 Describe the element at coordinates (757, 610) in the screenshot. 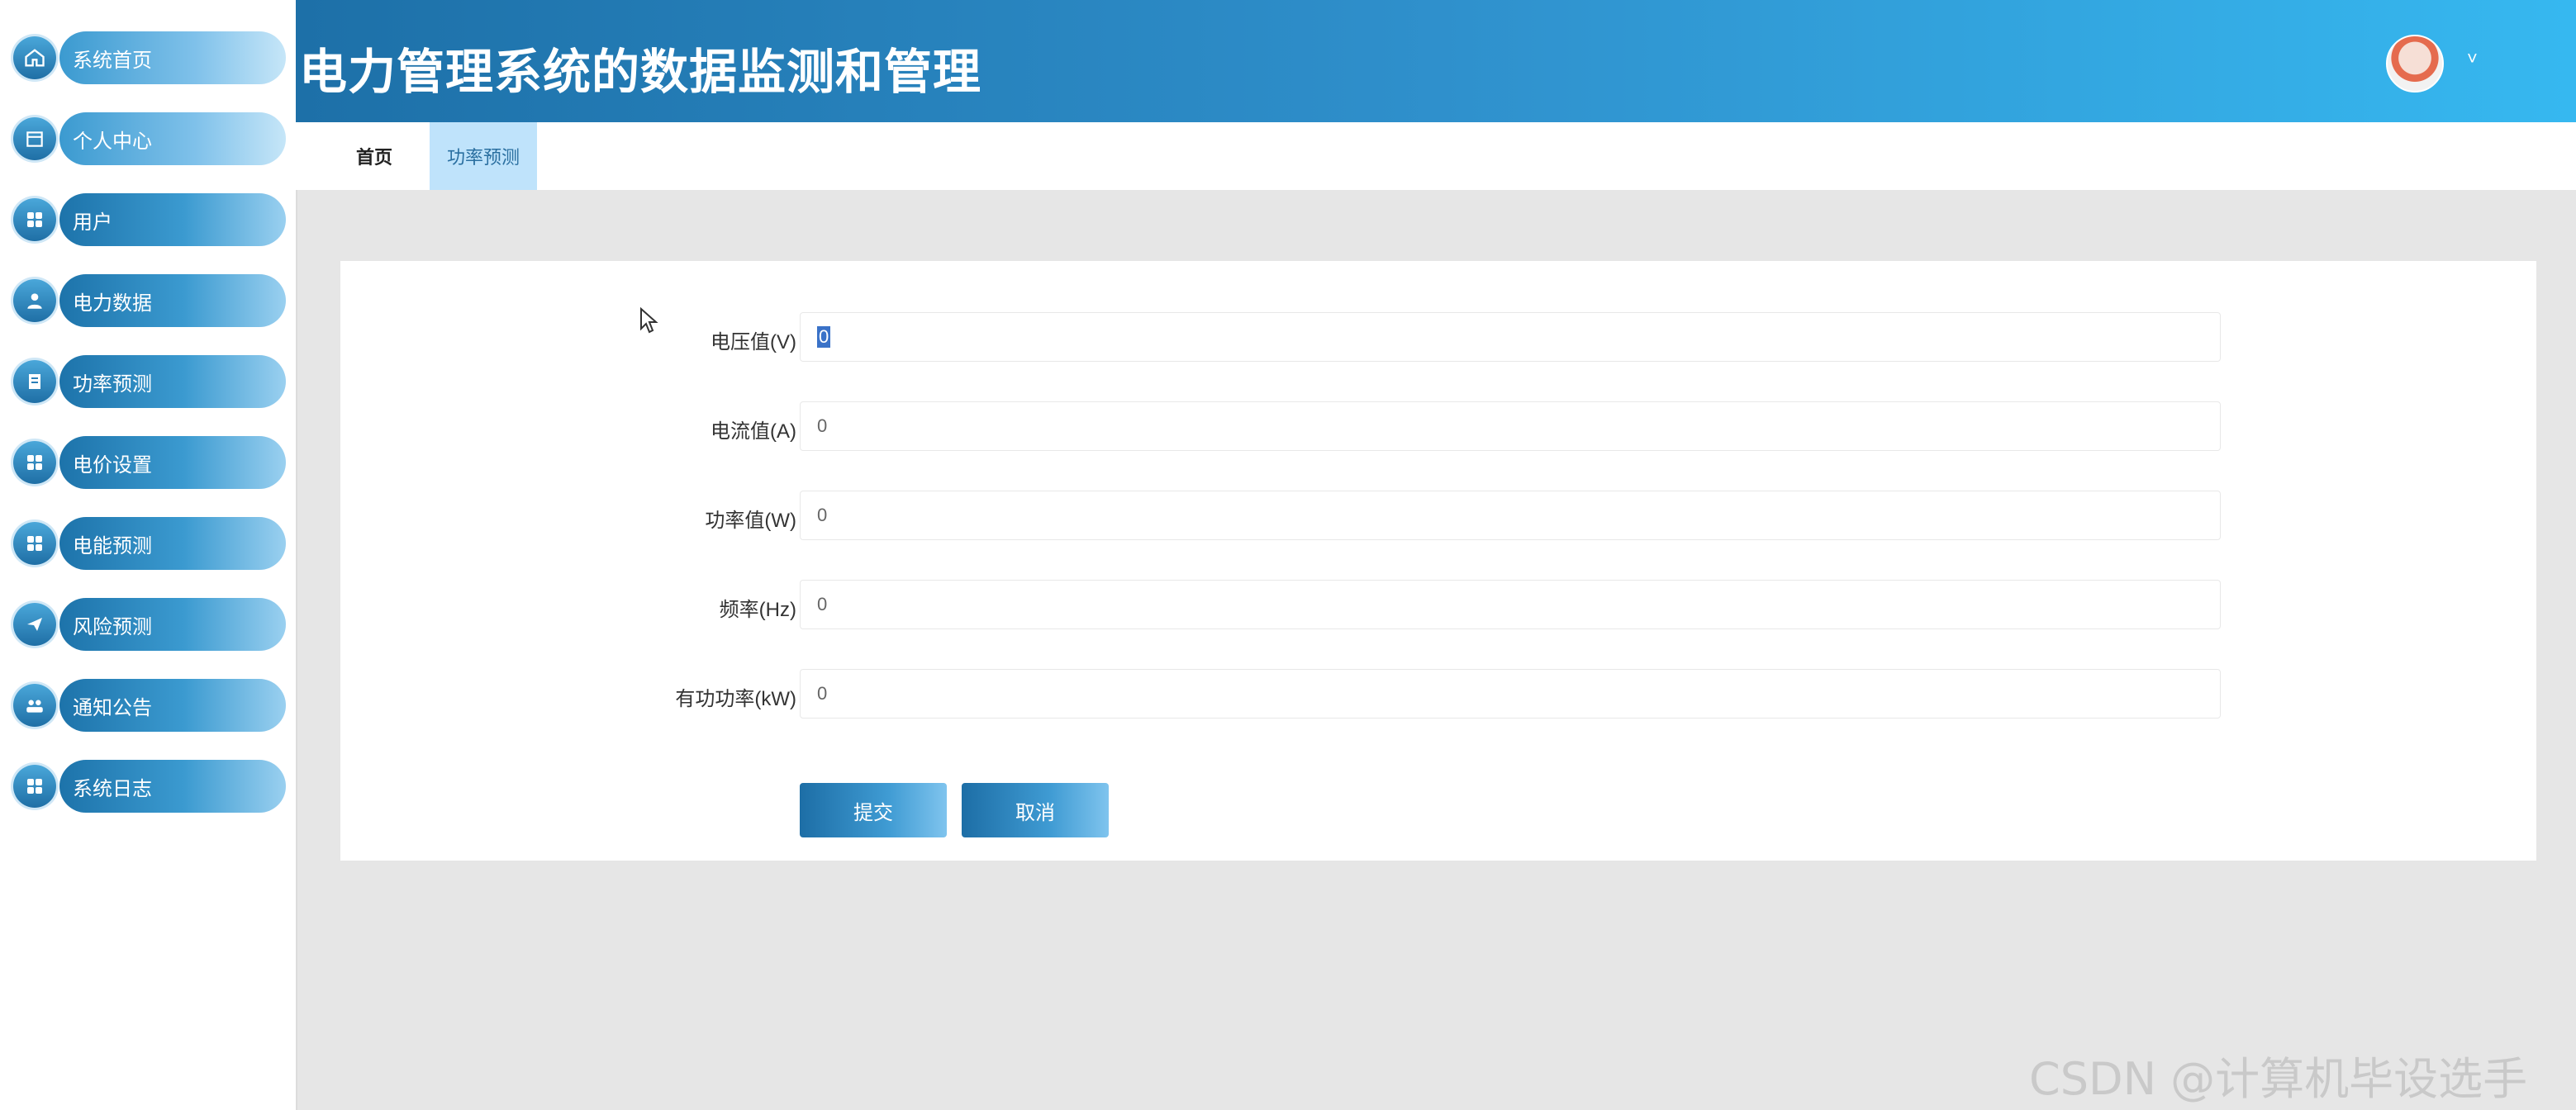

I see `frequency-label: 频率(Hz)` at that location.